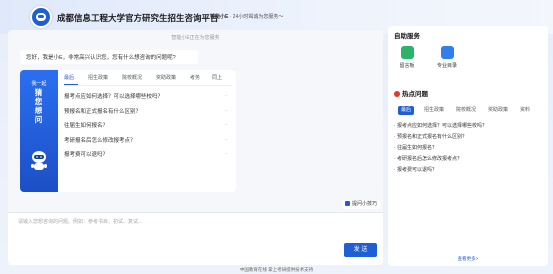 The image size is (553, 274). Describe the element at coordinates (195, 38) in the screenshot. I see `chat-status: 智能小E正在为您服务` at that location.